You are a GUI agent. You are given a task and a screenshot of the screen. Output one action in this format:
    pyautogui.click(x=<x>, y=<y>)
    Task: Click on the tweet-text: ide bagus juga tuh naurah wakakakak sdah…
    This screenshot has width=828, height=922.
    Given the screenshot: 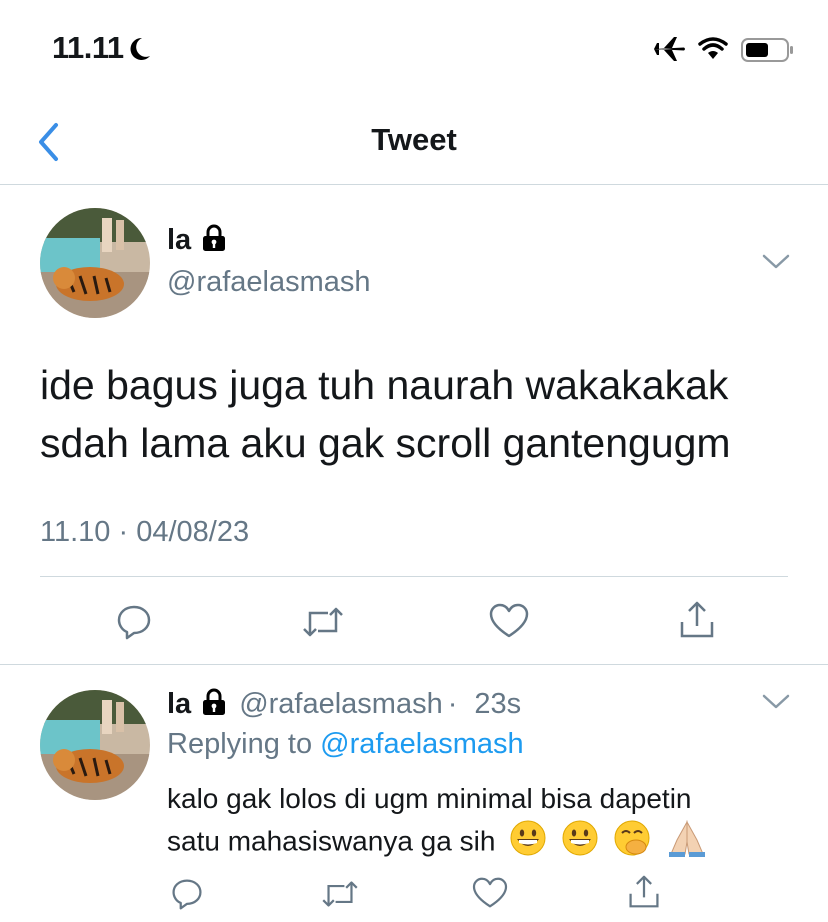 What is the action you would take?
    pyautogui.click(x=420, y=414)
    